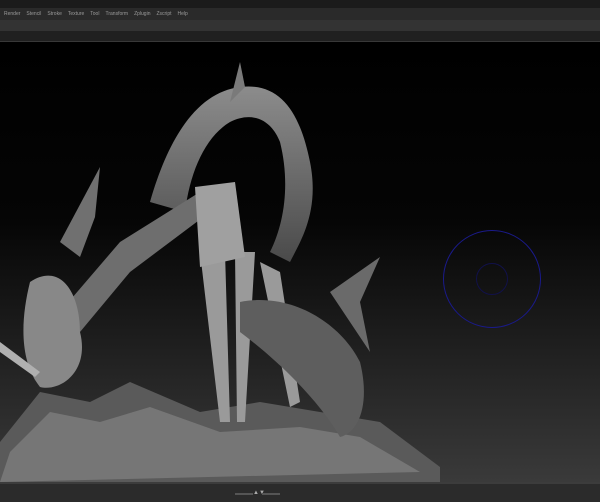 The image size is (600, 502). Describe the element at coordinates (220, 224) in the screenshot. I see `torso` at that location.